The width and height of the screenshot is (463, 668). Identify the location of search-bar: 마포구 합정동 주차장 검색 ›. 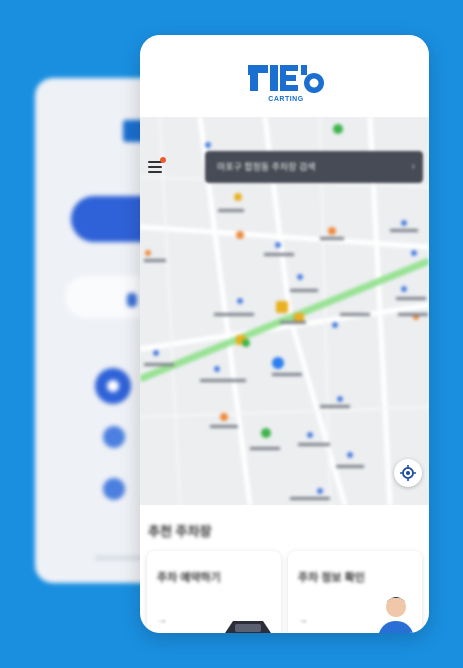
(314, 167).